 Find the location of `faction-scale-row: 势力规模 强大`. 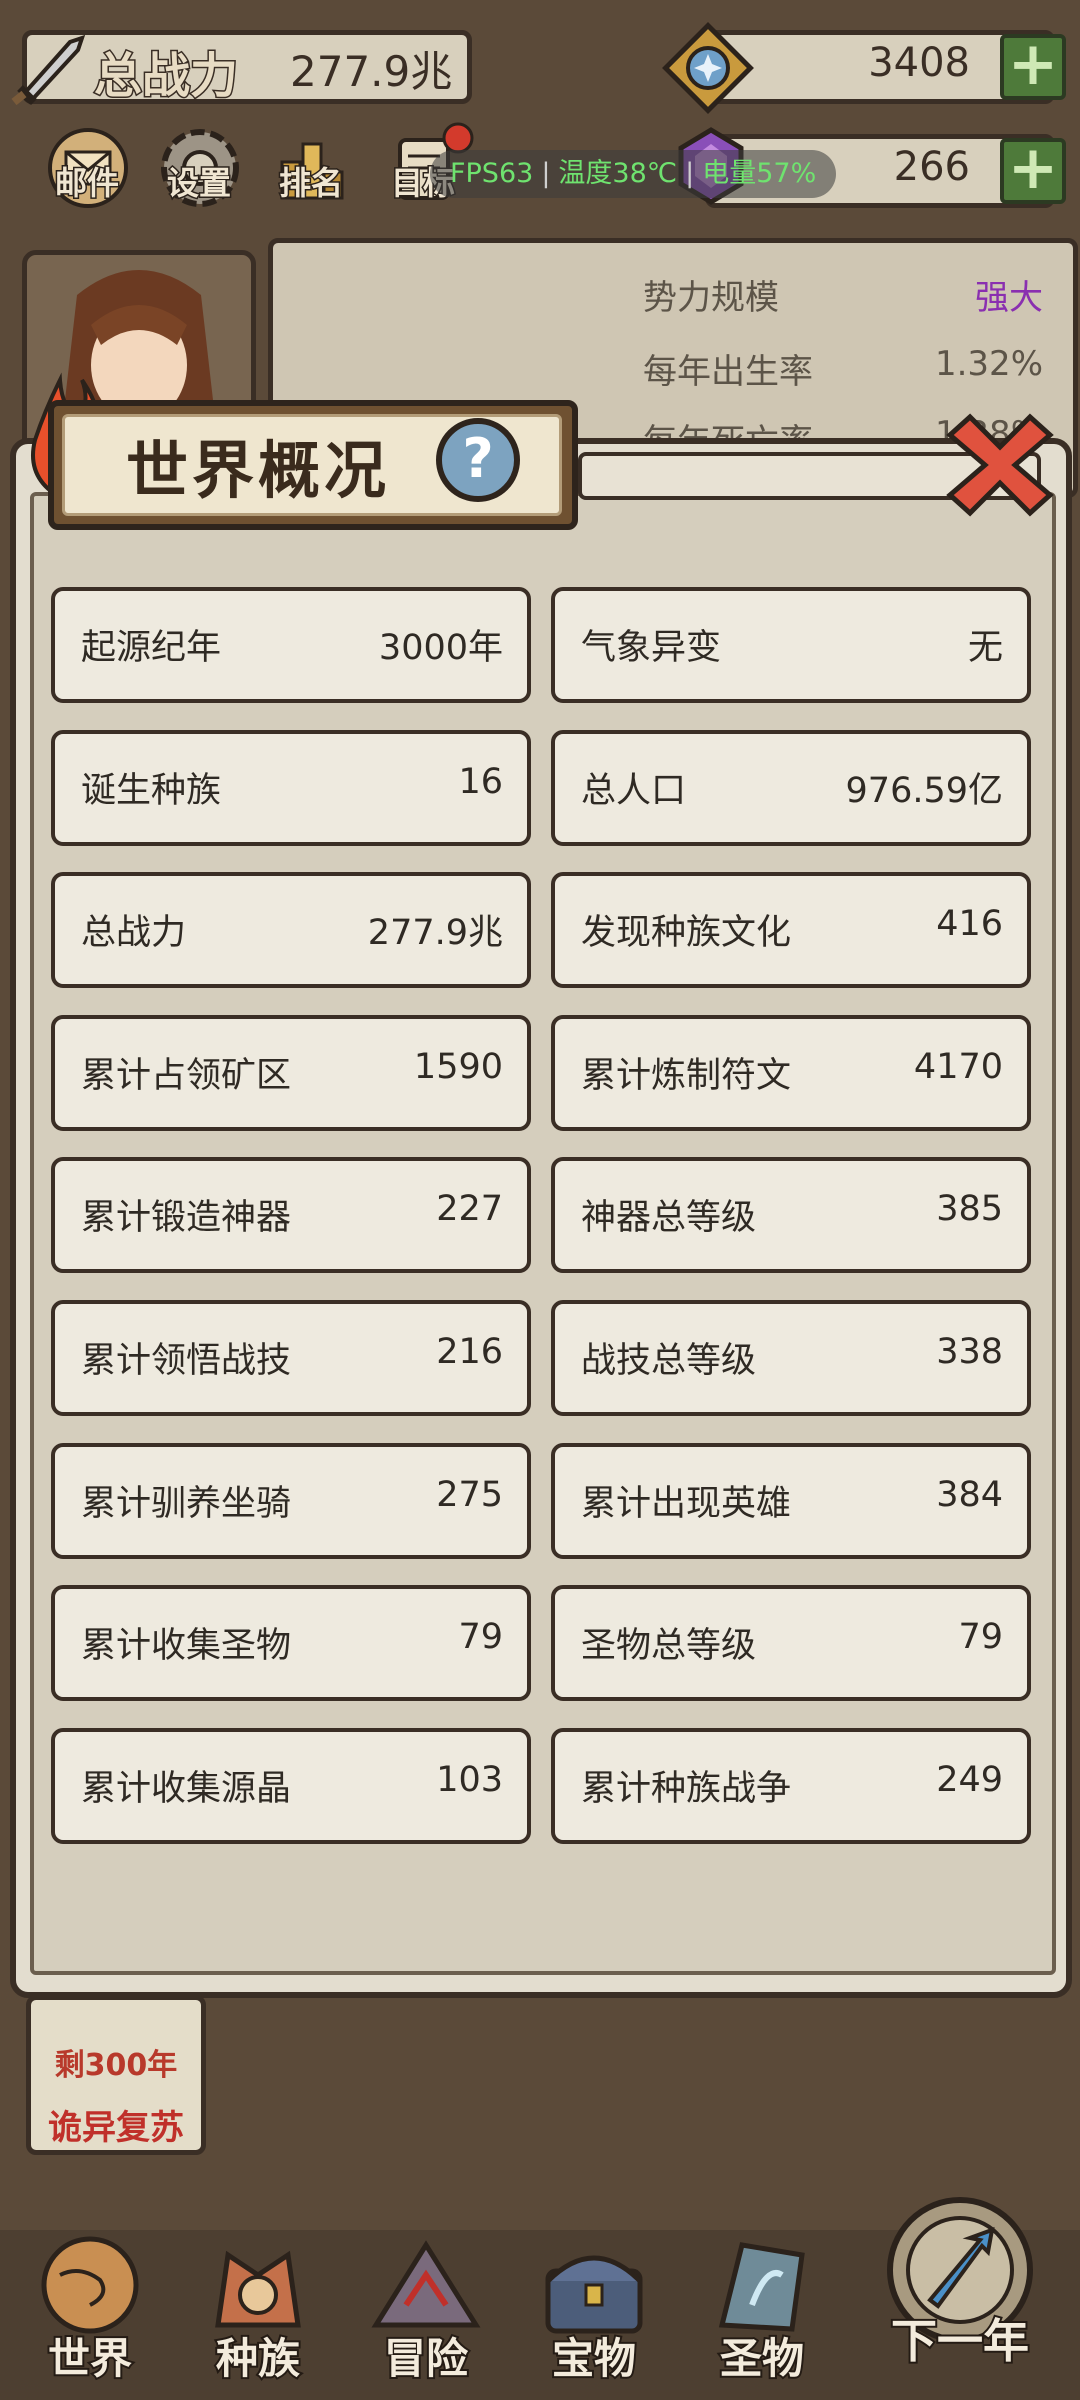

faction-scale-row: 势力规模 强大 is located at coordinates (843, 294).